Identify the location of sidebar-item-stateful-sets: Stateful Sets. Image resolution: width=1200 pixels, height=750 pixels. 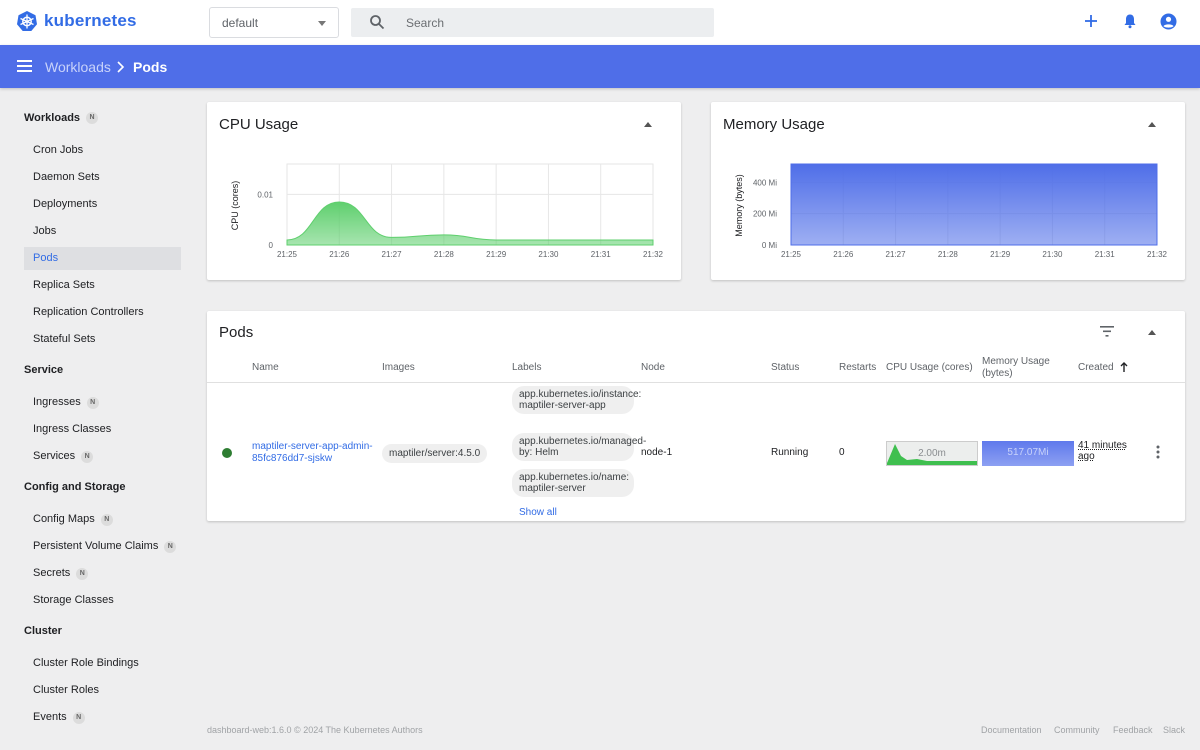
(102, 339).